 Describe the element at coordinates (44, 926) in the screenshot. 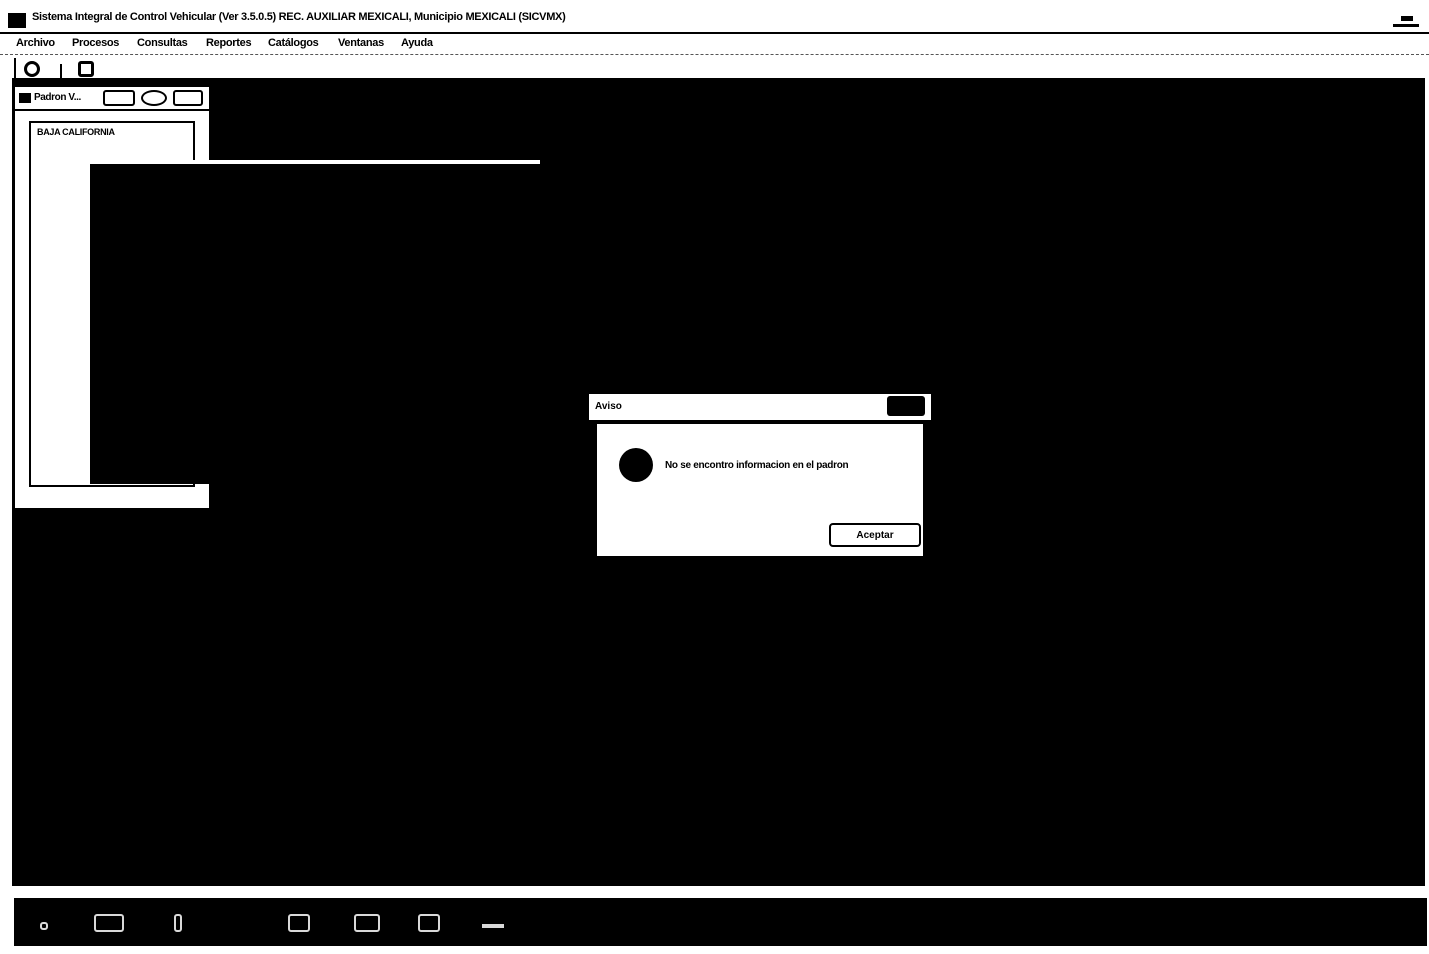

I see `start-icon` at that location.